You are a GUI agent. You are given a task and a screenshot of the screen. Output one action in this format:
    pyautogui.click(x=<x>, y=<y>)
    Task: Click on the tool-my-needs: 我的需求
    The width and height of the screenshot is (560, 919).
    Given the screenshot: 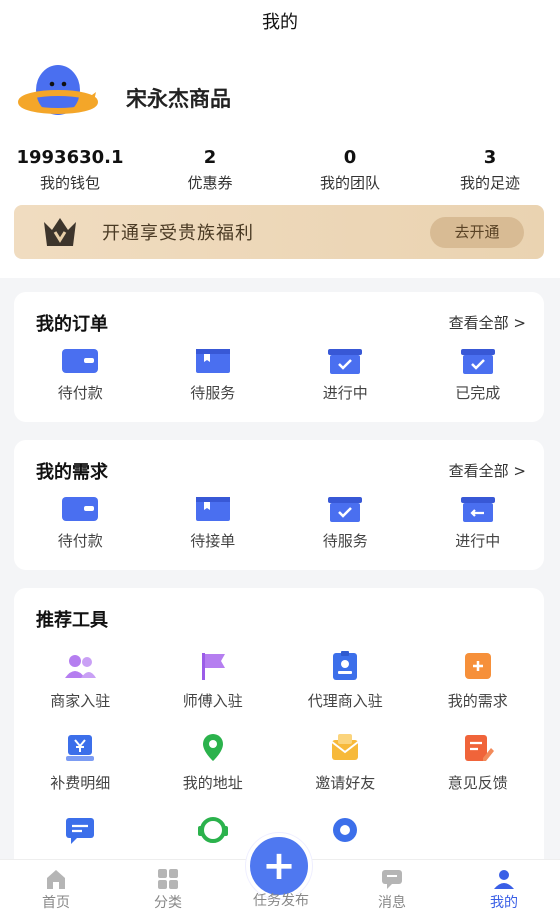 What is the action you would take?
    pyautogui.click(x=478, y=691)
    